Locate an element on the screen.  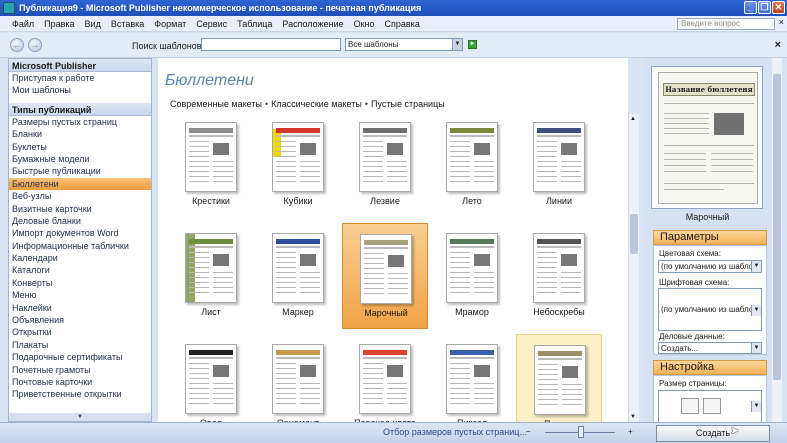
publication-type-item: Почтовые карточки is located at coordinates (80, 382).